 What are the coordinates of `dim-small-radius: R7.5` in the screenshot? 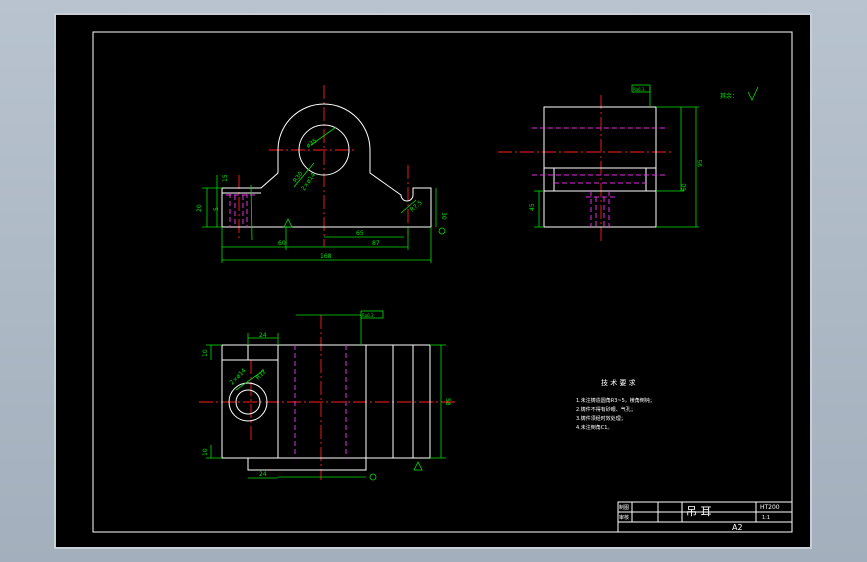 It's located at (416, 206).